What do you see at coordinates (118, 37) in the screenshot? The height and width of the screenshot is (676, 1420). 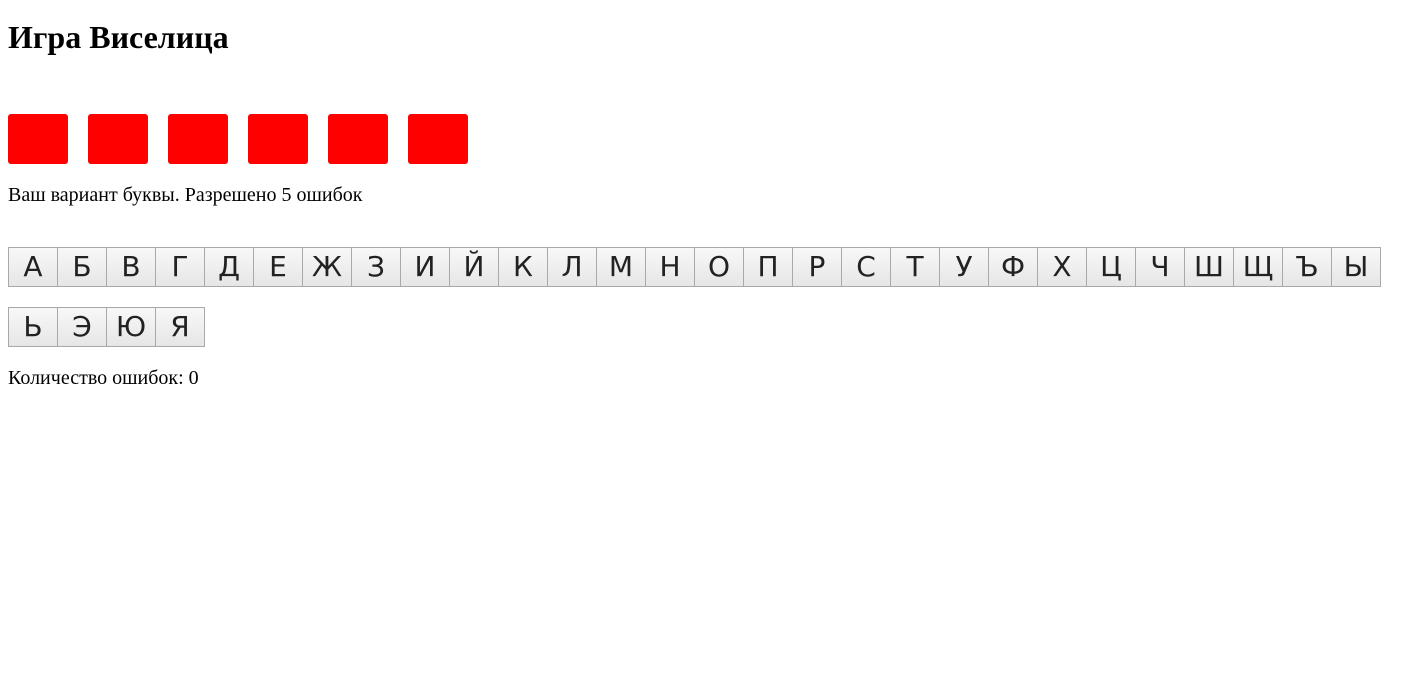 I see `page-title: Игра Виселица` at bounding box center [118, 37].